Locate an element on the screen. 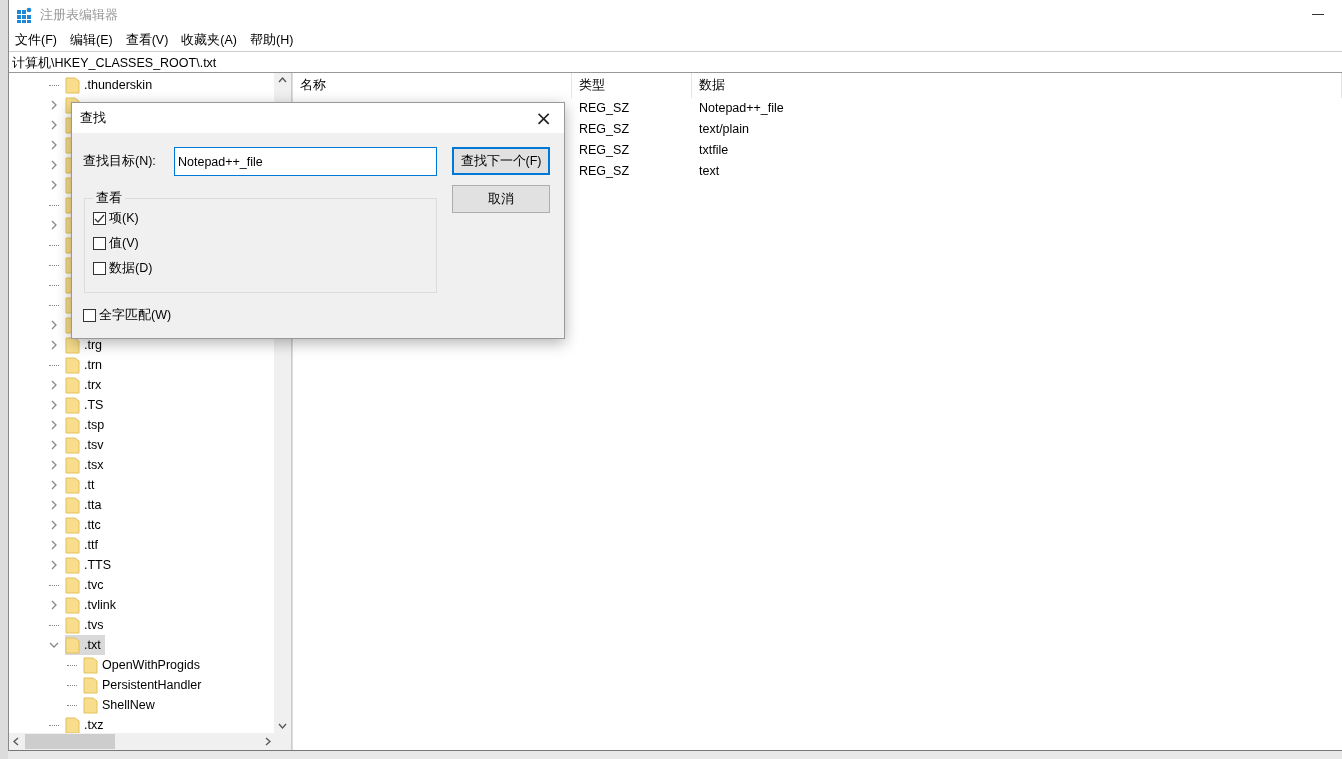 This screenshot has height=759, width=1342. table-cell-text: txtfile is located at coordinates (714, 149).